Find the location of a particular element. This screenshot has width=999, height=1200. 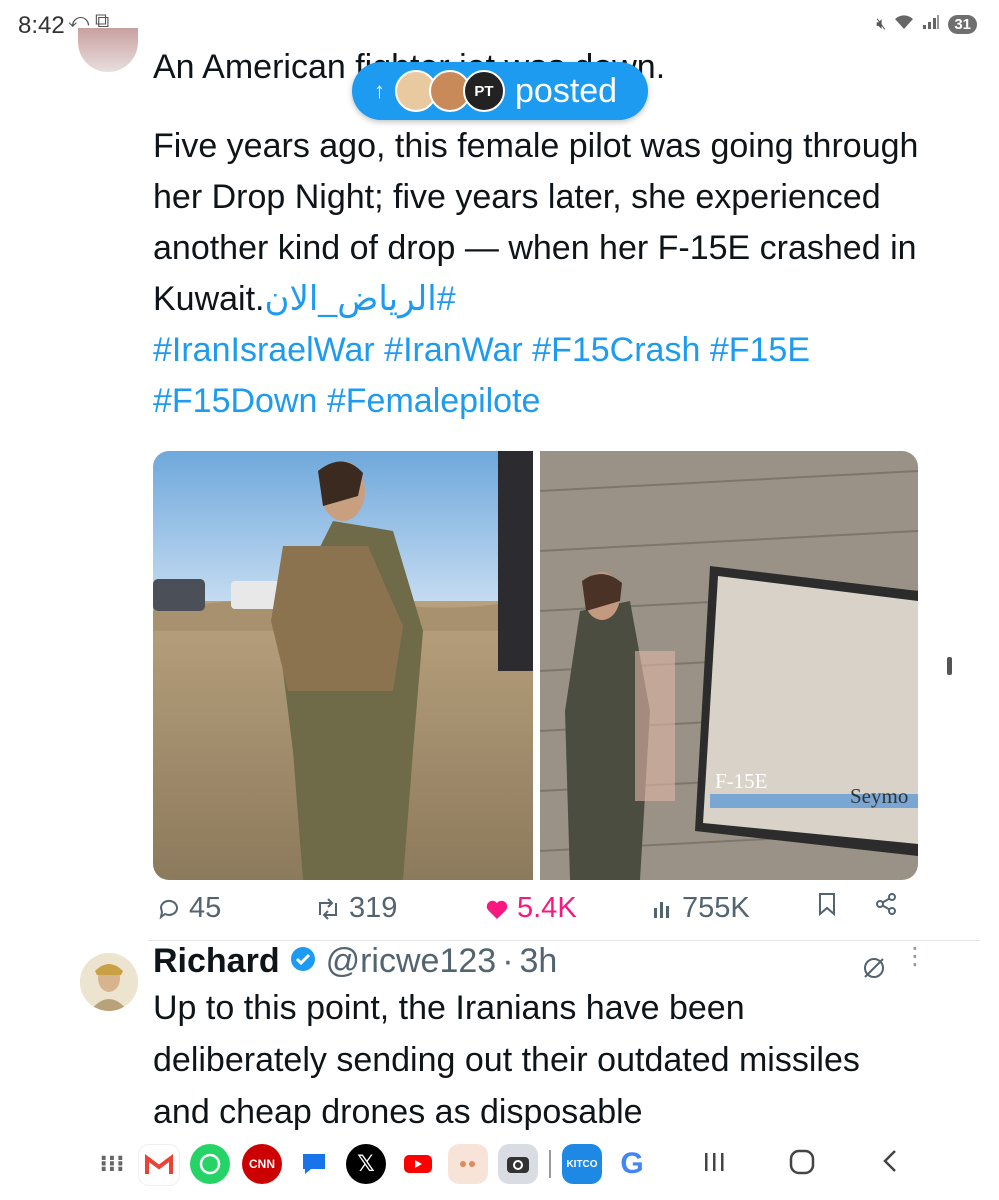

status-right: 🔇︎ 31 is located at coordinates (926, 24).